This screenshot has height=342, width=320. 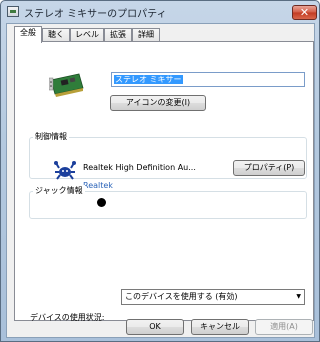 I want to click on device-usage-label: デバイスの使用状況:, so click(x=67, y=317).